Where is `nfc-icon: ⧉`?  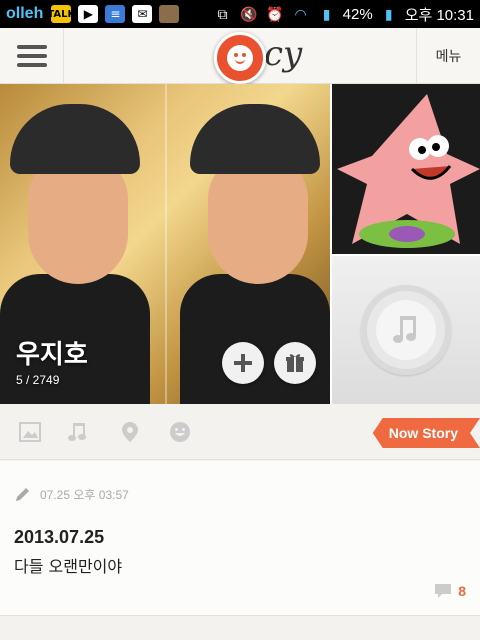
nfc-icon: ⧉ is located at coordinates (222, 13).